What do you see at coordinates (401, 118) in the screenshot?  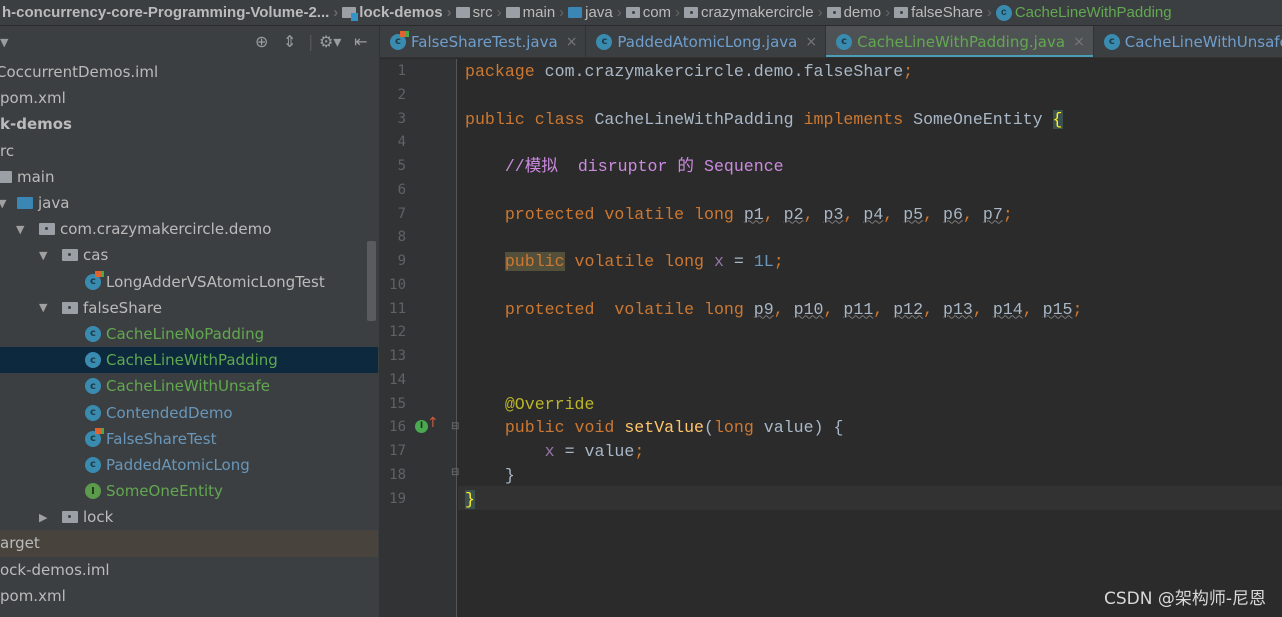 I see `line-number: 3` at bounding box center [401, 118].